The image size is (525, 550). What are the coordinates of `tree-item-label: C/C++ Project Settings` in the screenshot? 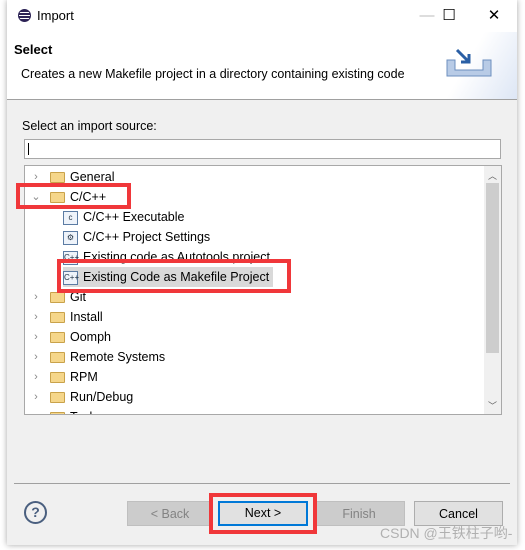 It's located at (147, 237).